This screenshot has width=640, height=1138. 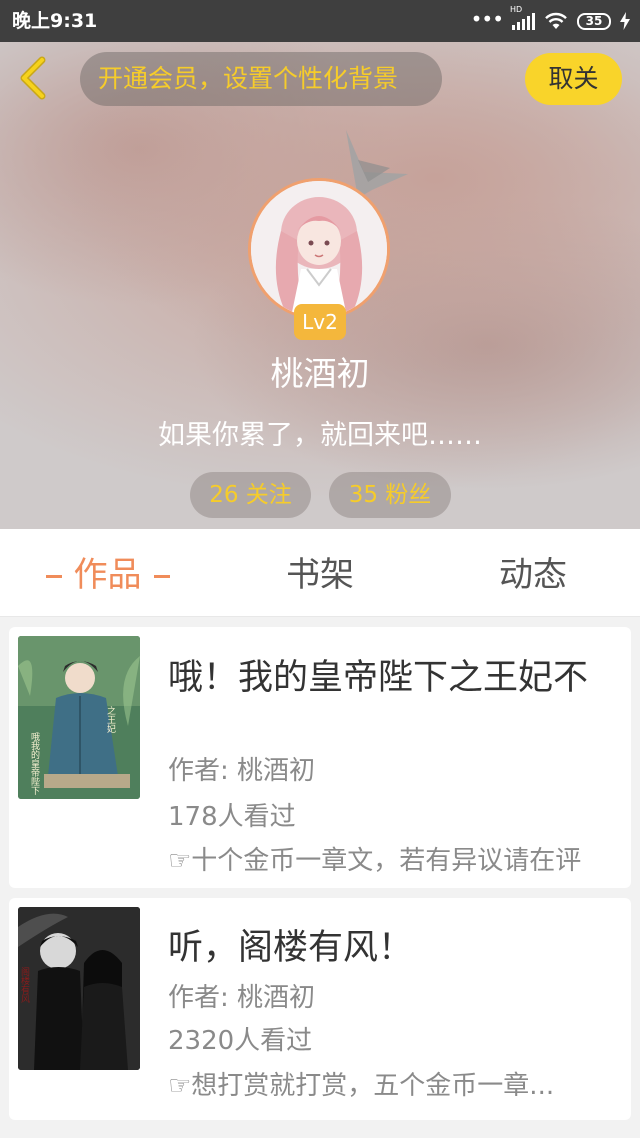 I want to click on tab-activity-label: 动态, so click(x=533, y=575).